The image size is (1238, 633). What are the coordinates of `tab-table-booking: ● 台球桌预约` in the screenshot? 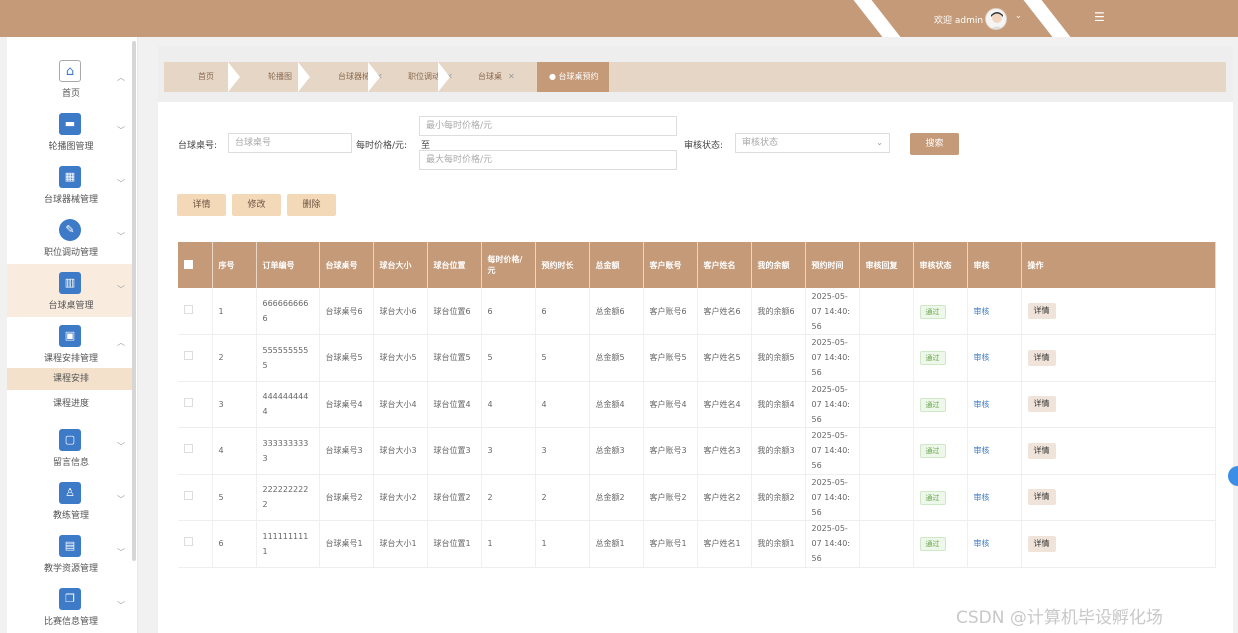 It's located at (573, 77).